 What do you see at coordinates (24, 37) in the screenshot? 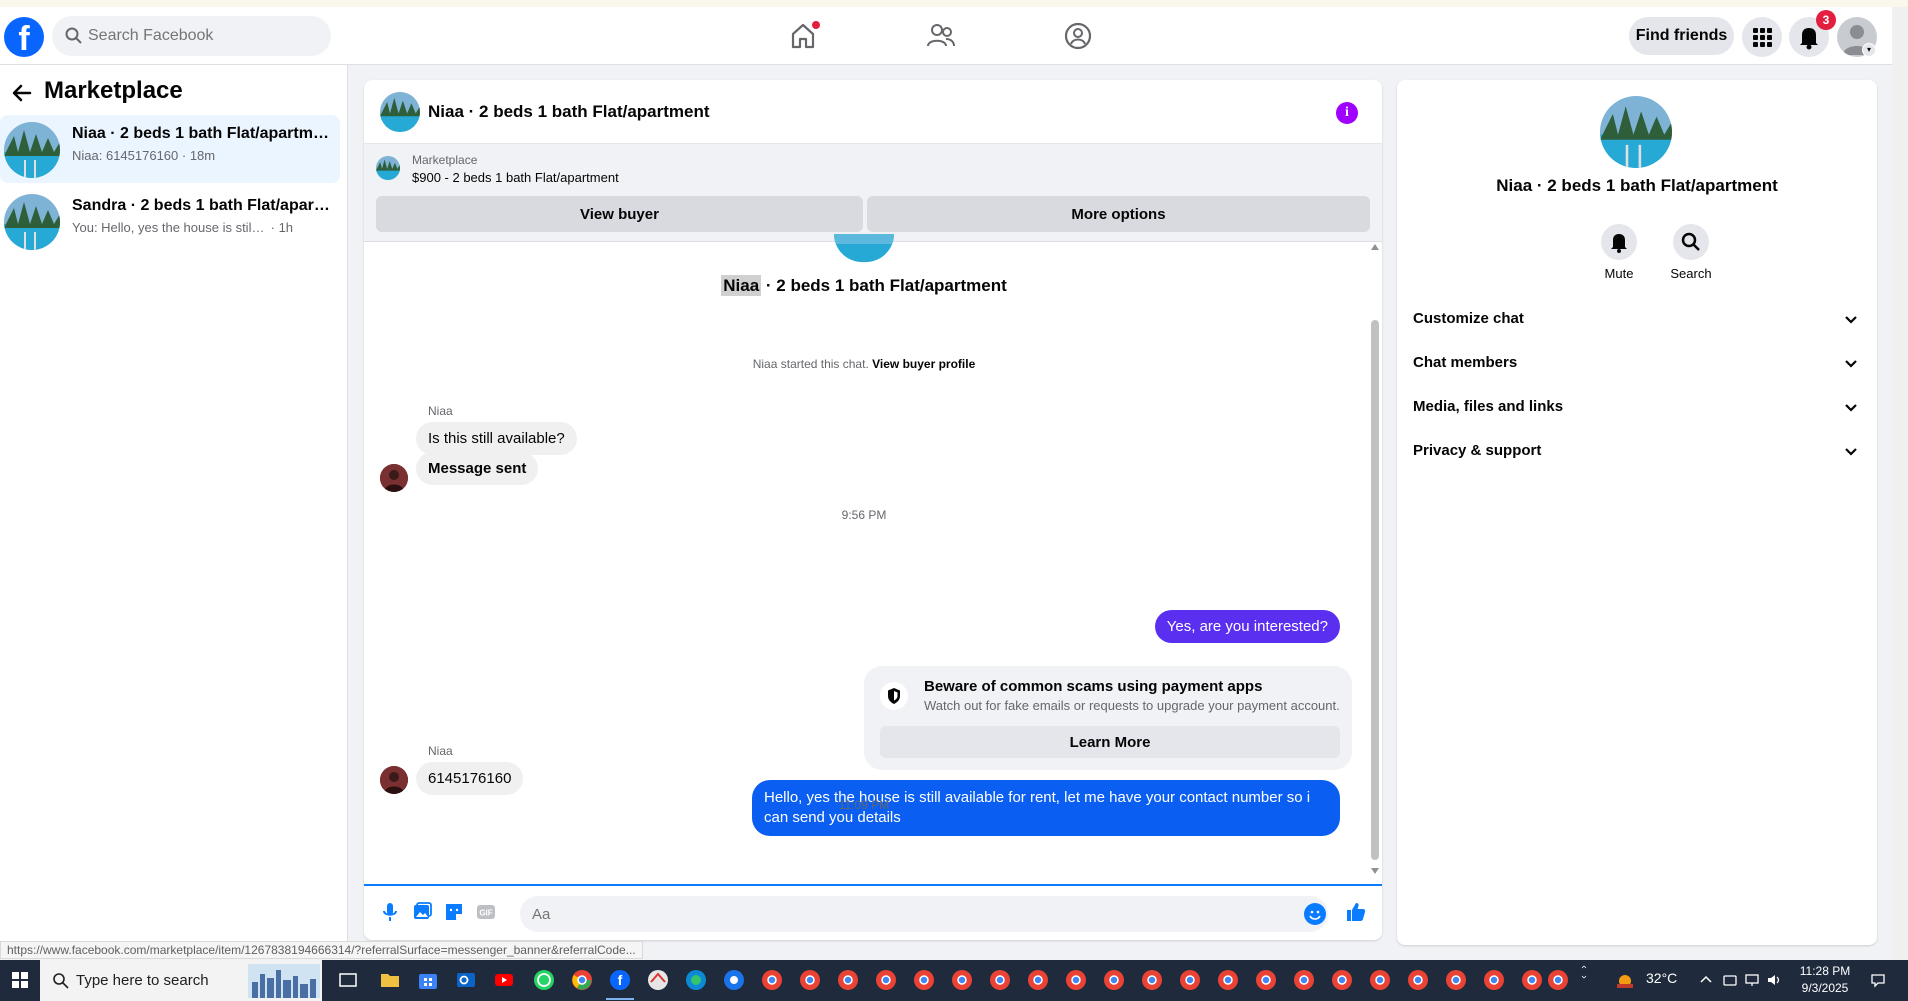
I see `facebook-logo: f` at bounding box center [24, 37].